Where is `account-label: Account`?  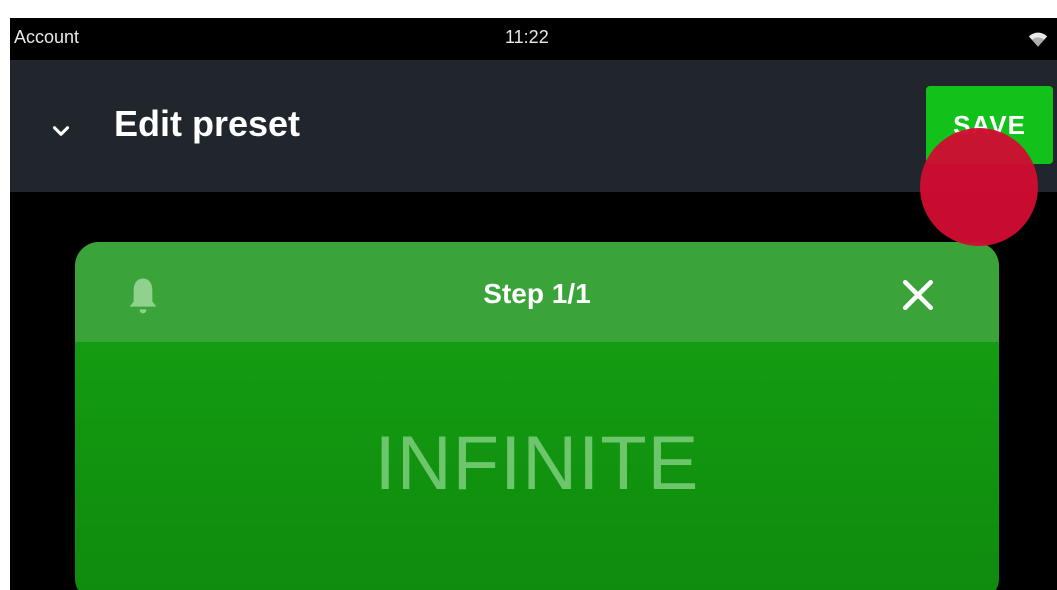
account-label: Account is located at coordinates (47, 37).